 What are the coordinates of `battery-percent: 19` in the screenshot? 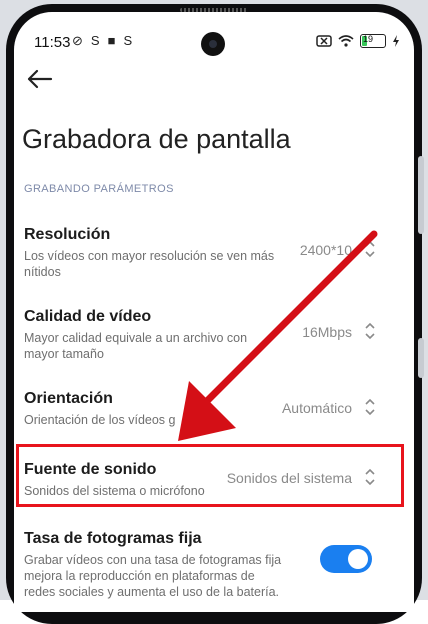 It's located at (368, 39).